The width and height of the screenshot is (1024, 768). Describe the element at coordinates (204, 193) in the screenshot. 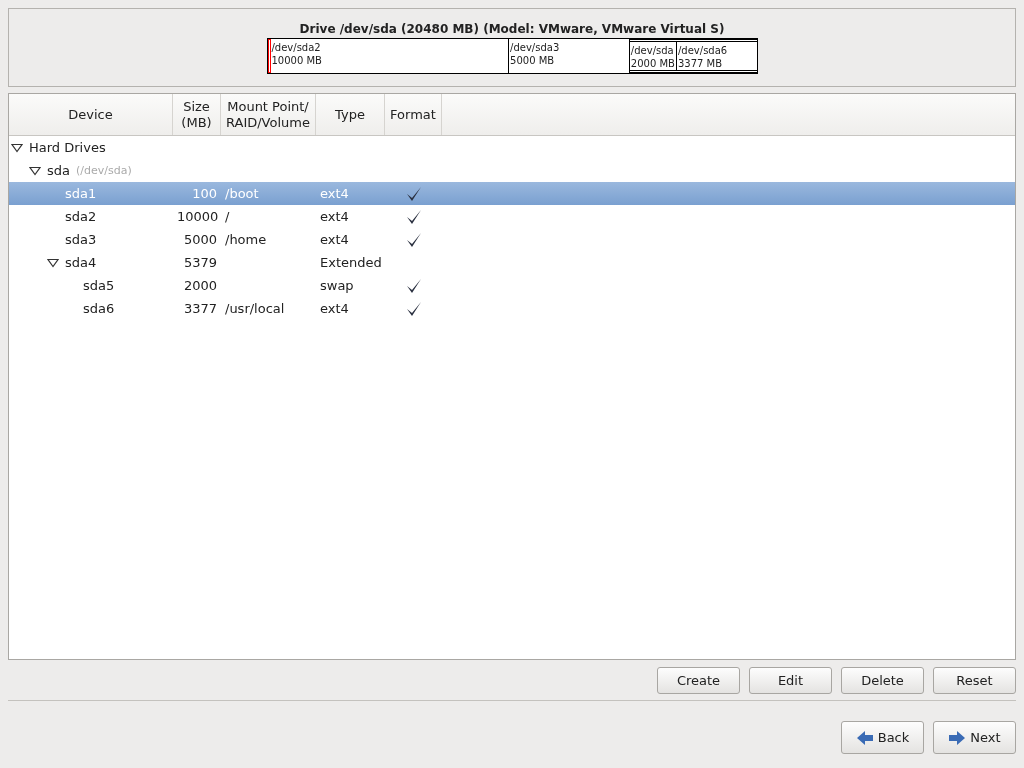

I see `size-cell: 100` at that location.